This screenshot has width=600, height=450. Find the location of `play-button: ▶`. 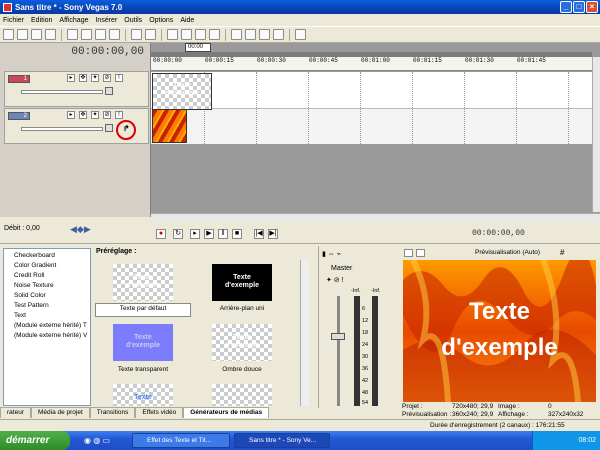

play-button: ▶ is located at coordinates (209, 234).